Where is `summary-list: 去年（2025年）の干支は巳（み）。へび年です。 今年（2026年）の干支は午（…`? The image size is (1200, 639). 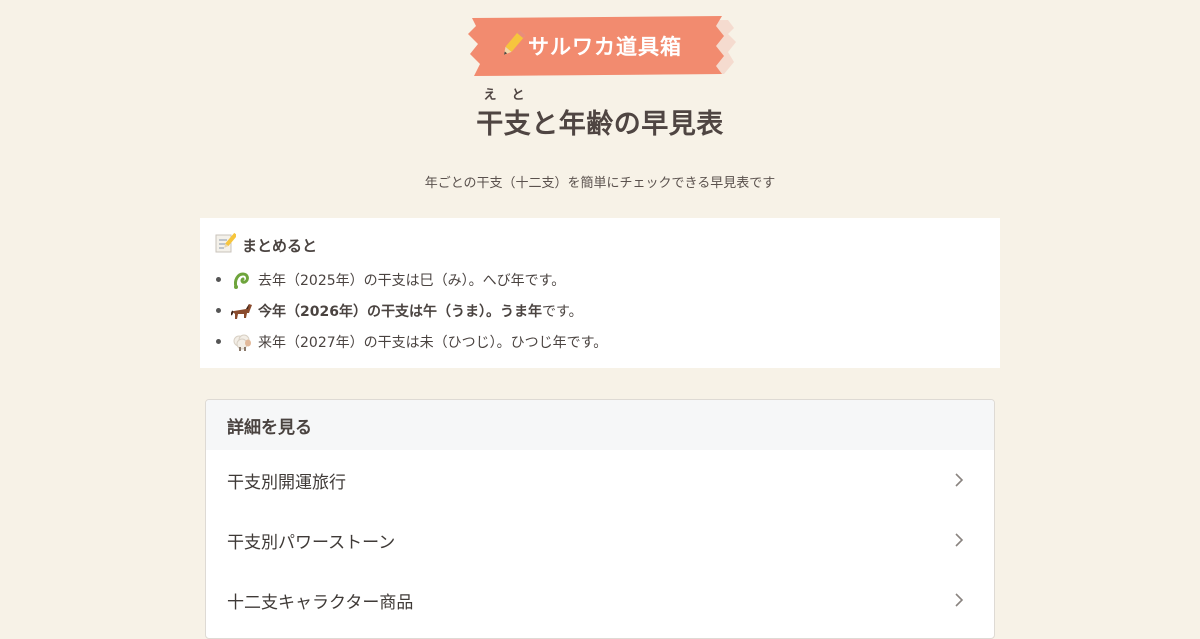
summary-list: 去年（2025年）の干支は巳（み）。へび年です。 今年（2026年）の干支は午（… is located at coordinates (600, 310).